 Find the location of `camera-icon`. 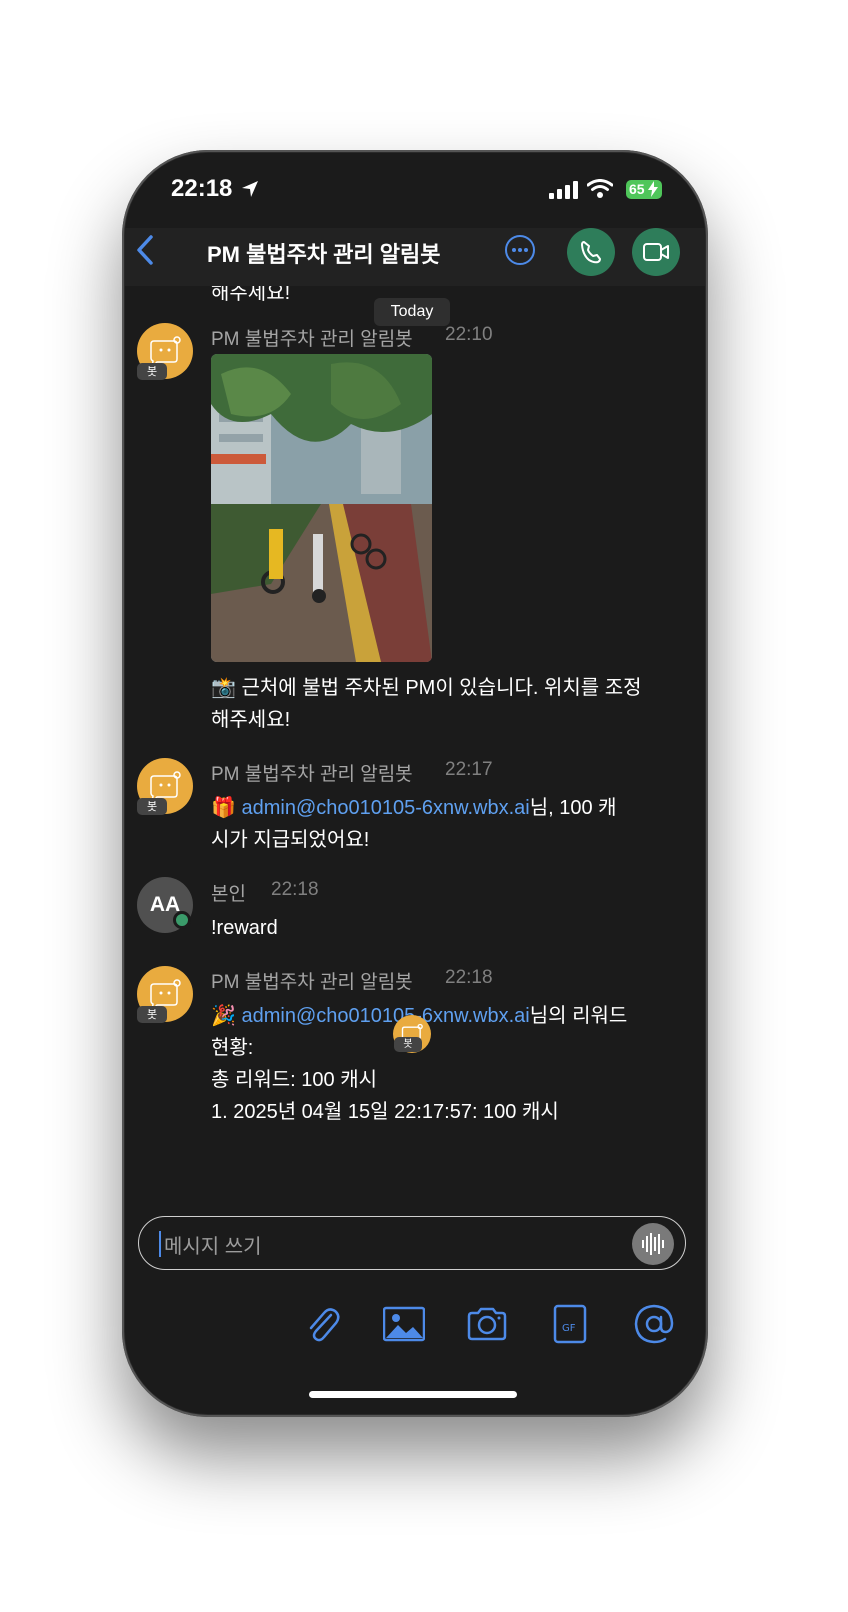

camera-icon is located at coordinates (487, 1324).